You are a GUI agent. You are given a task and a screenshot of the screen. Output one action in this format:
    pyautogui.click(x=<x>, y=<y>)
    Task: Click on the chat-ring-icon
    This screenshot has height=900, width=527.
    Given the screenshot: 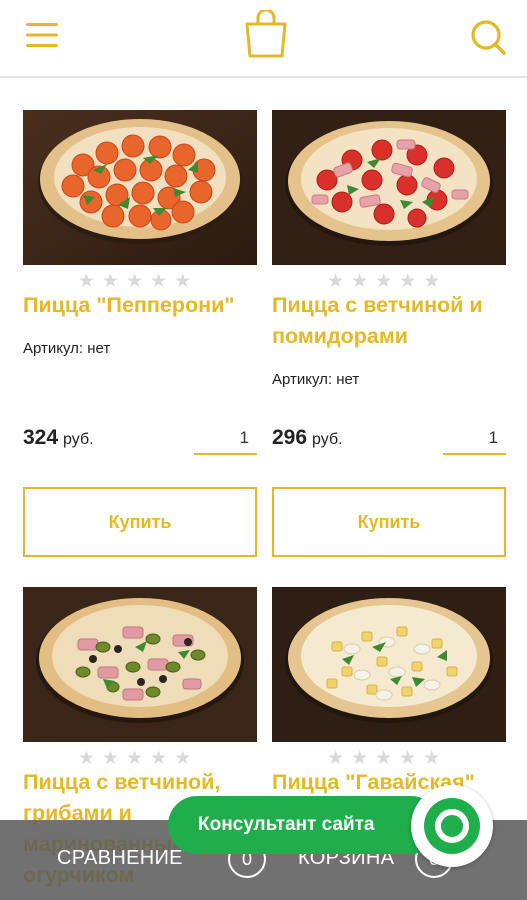 What is the action you would take?
    pyautogui.click(x=452, y=826)
    